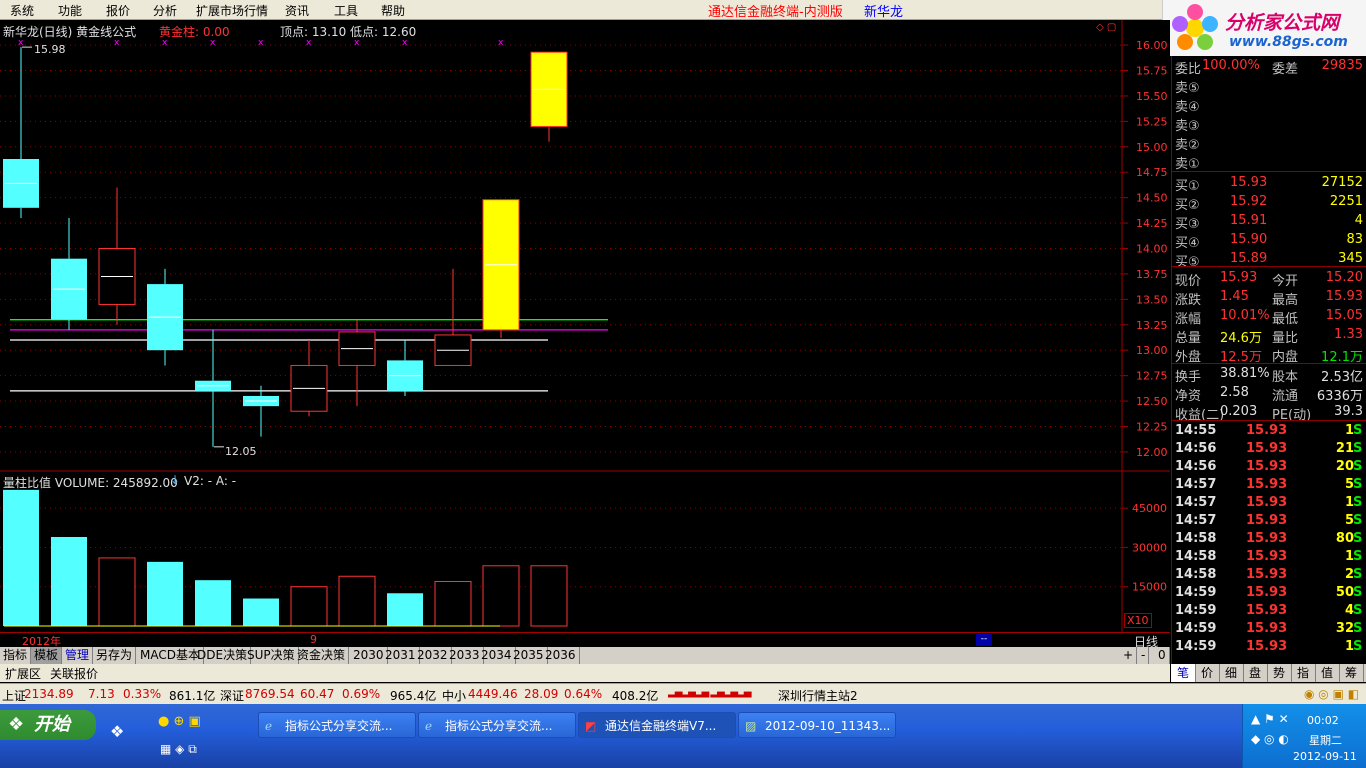 This screenshot has height=768, width=1366. Describe the element at coordinates (1349, 484) in the screenshot. I see `tick-volume: 5` at that location.